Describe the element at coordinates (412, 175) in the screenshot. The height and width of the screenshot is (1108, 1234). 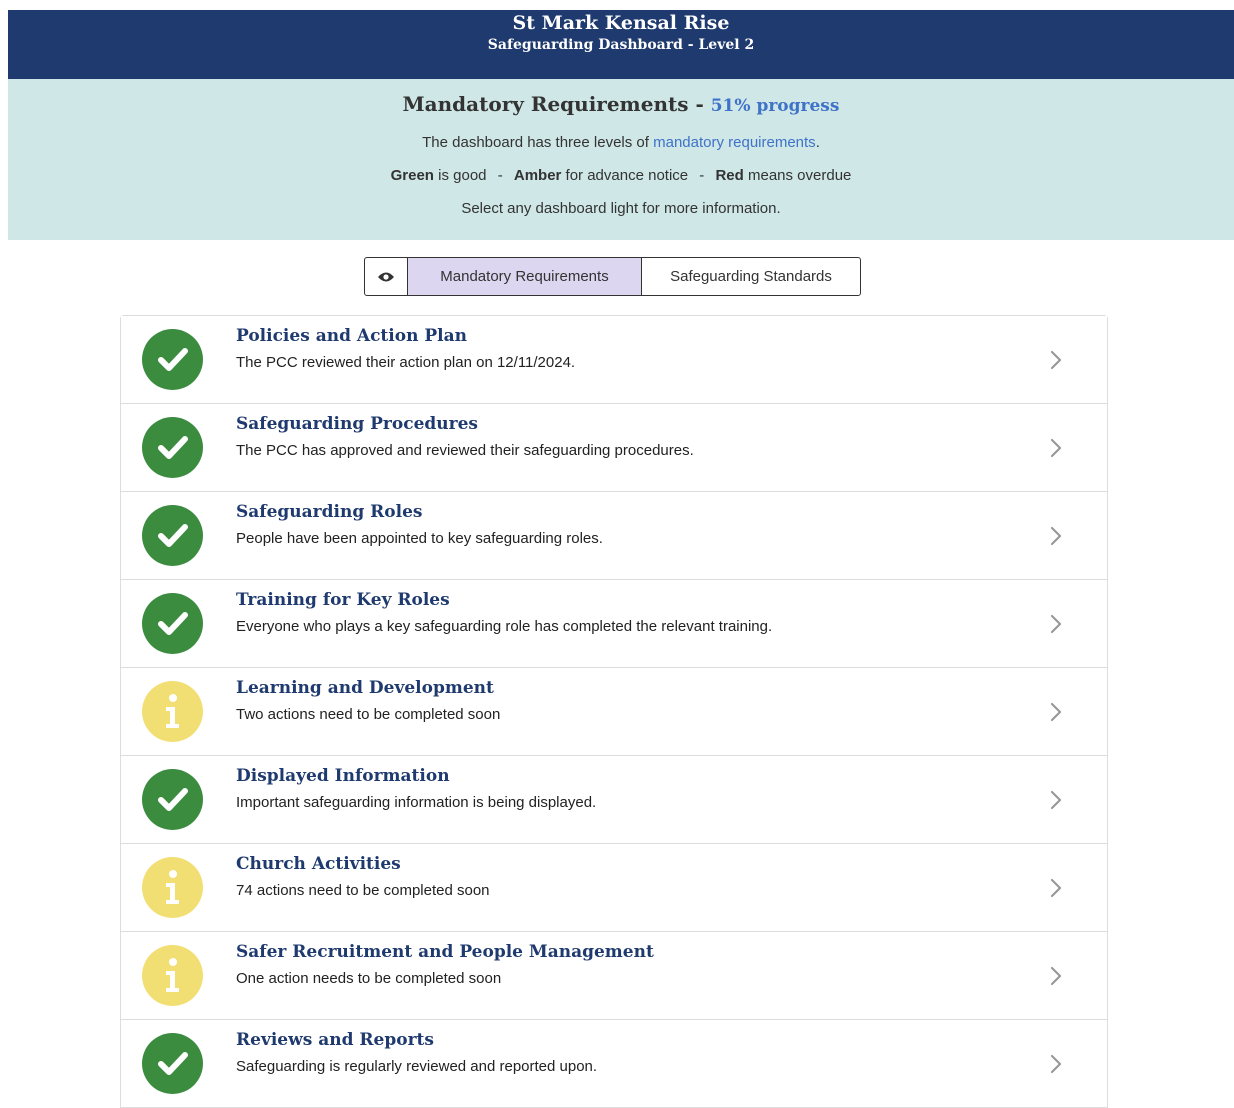
I see `legend-green: Green` at that location.